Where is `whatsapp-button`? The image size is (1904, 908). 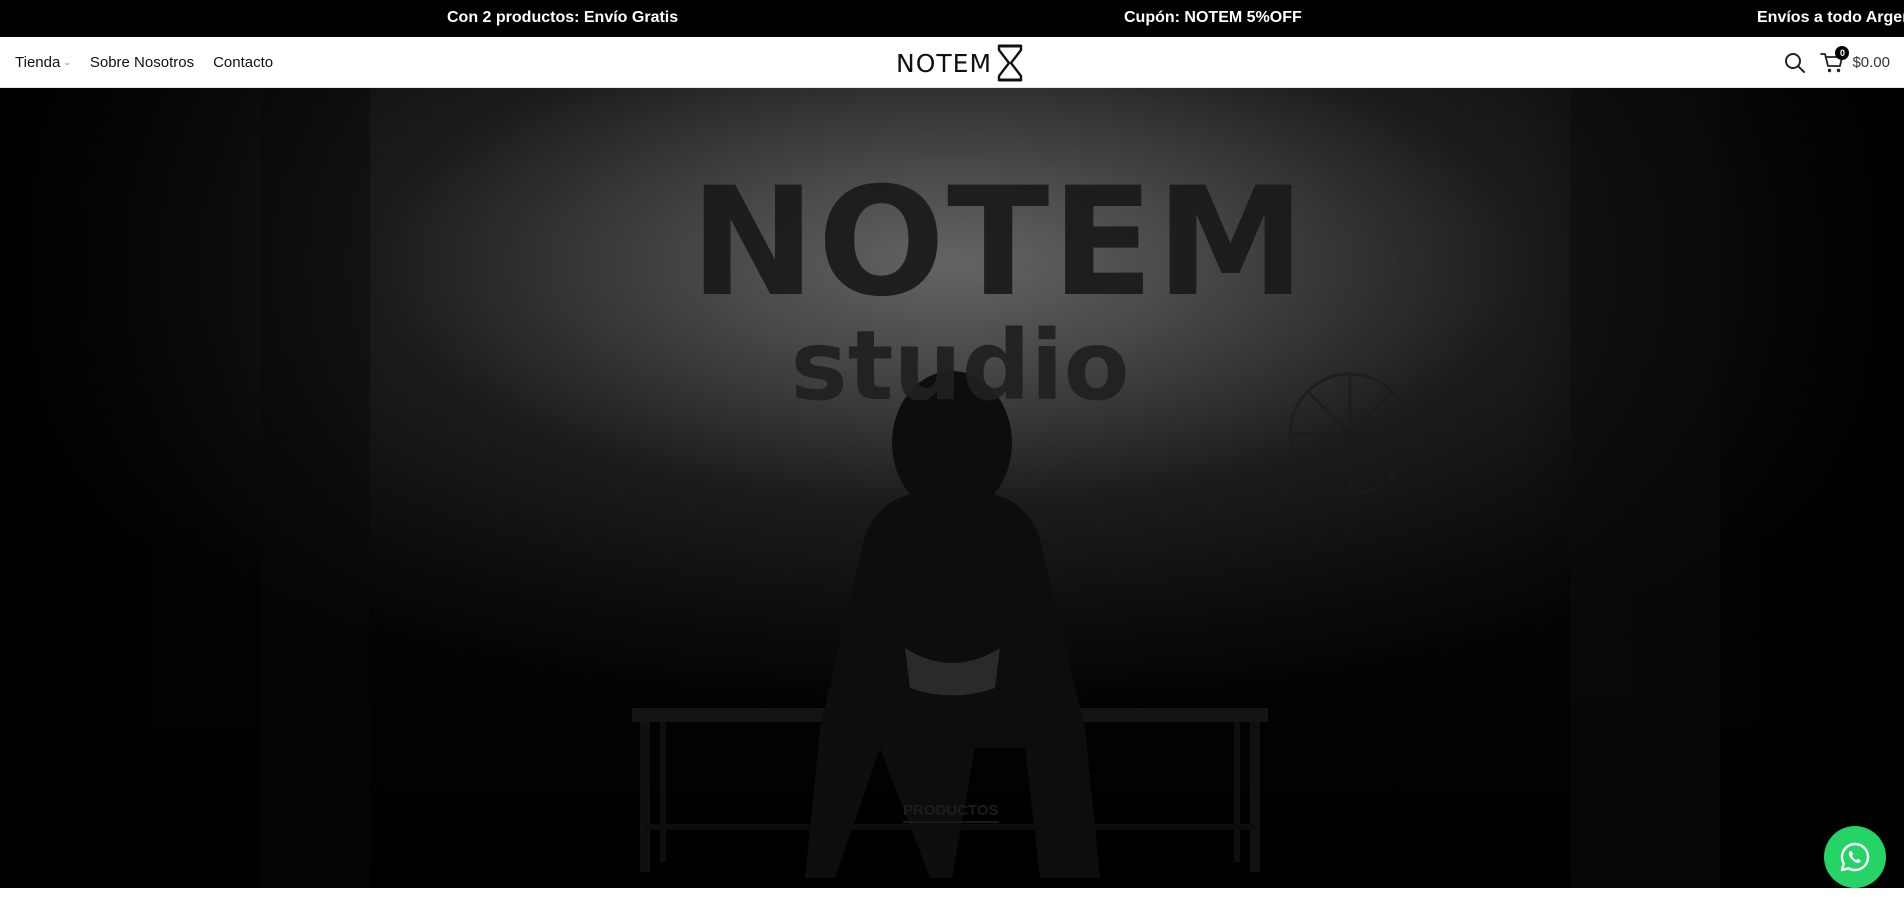
whatsapp-button is located at coordinates (1855, 857).